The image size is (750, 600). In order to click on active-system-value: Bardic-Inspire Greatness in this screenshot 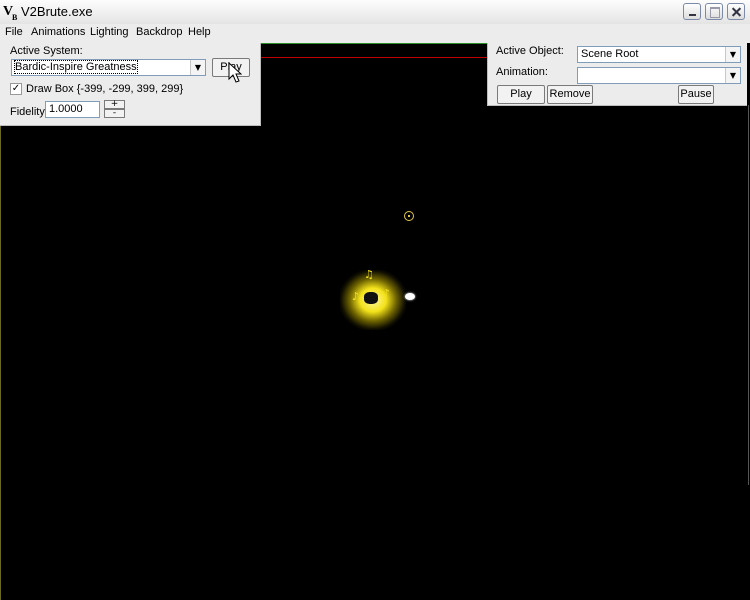, I will do `click(76, 67)`.